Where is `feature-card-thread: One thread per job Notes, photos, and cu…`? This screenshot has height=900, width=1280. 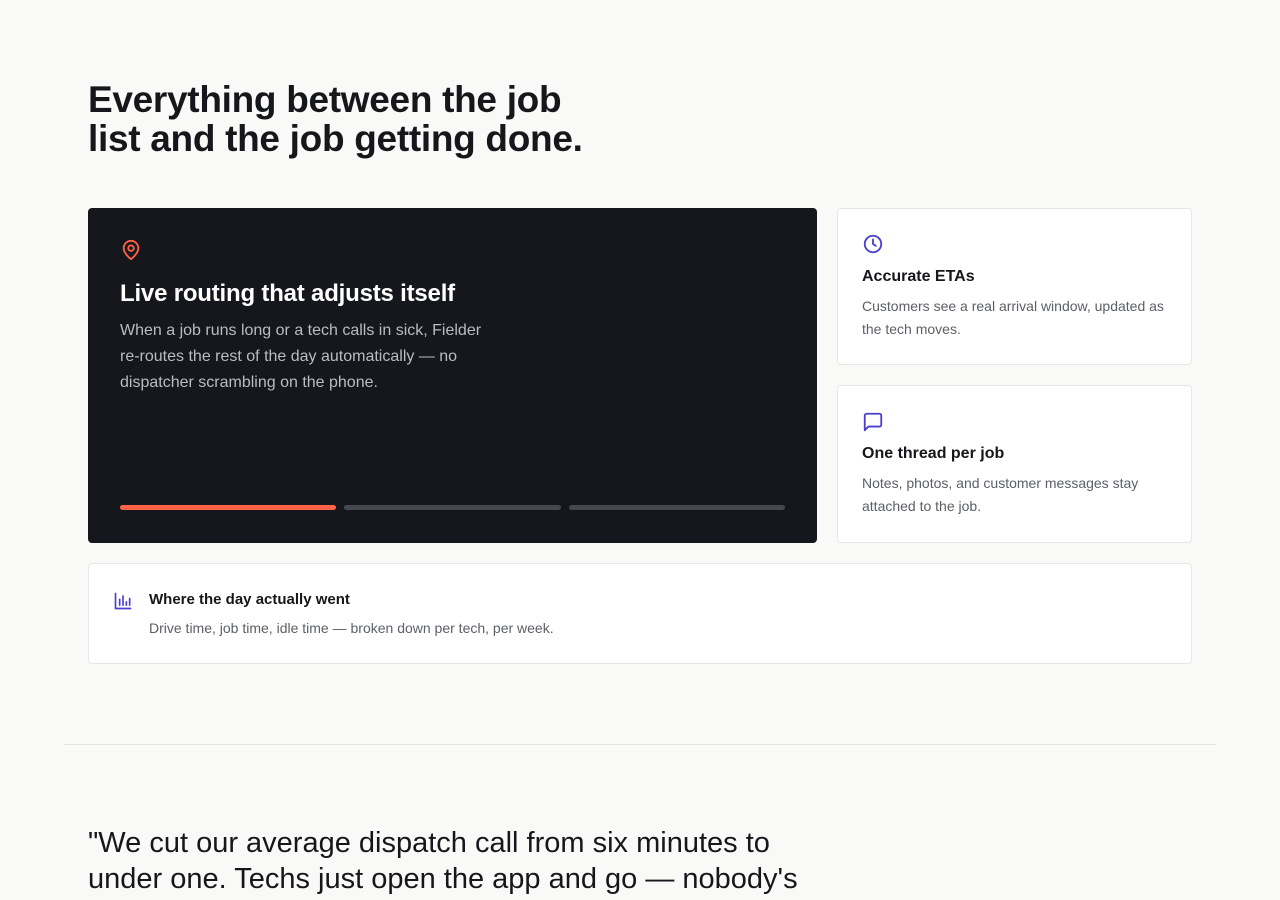
feature-card-thread: One thread per job Notes, photos, and cu… is located at coordinates (1014, 464).